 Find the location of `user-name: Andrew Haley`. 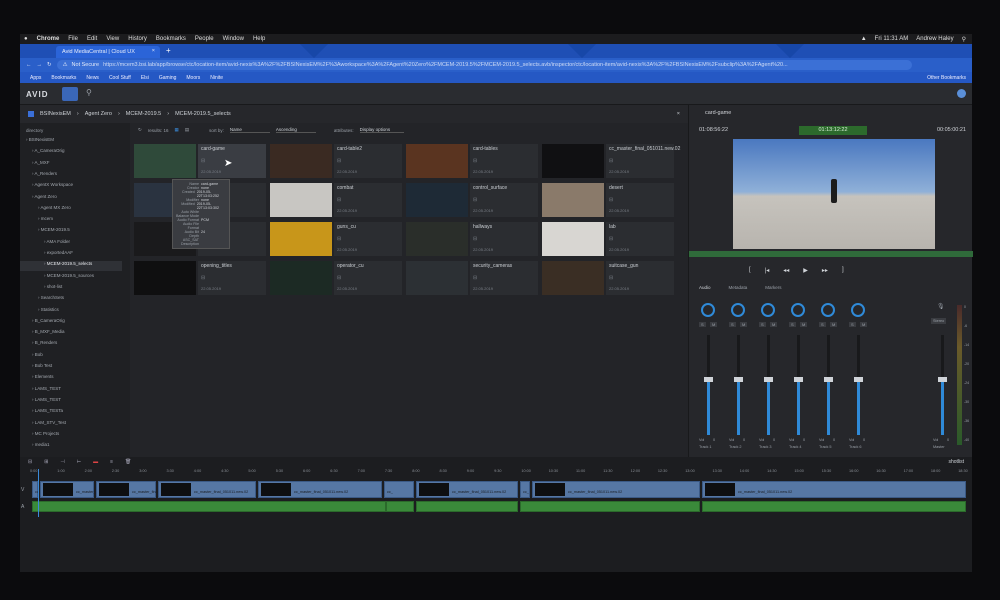

user-name: Andrew Haley is located at coordinates (934, 39).